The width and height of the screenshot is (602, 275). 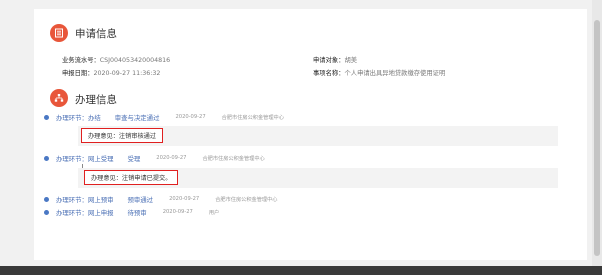 What do you see at coordinates (597, 138) in the screenshot?
I see `scroll-thumb` at bounding box center [597, 138].